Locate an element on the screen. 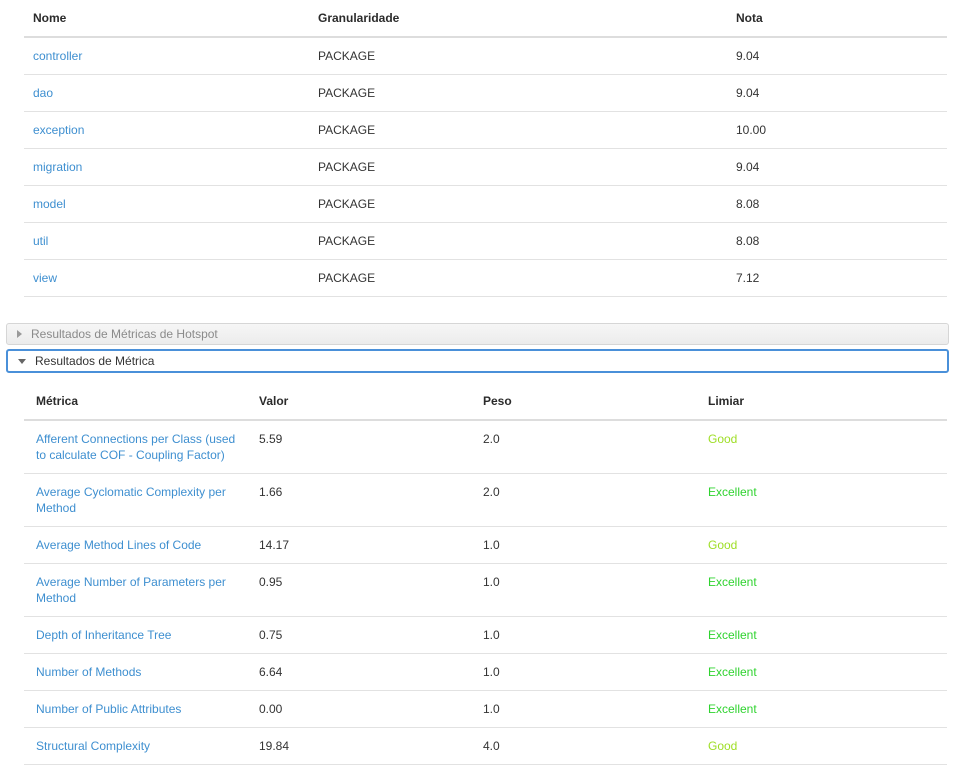 The image size is (955, 765). metric-name-cell: Average Method Lines of Code is located at coordinates (135, 545).